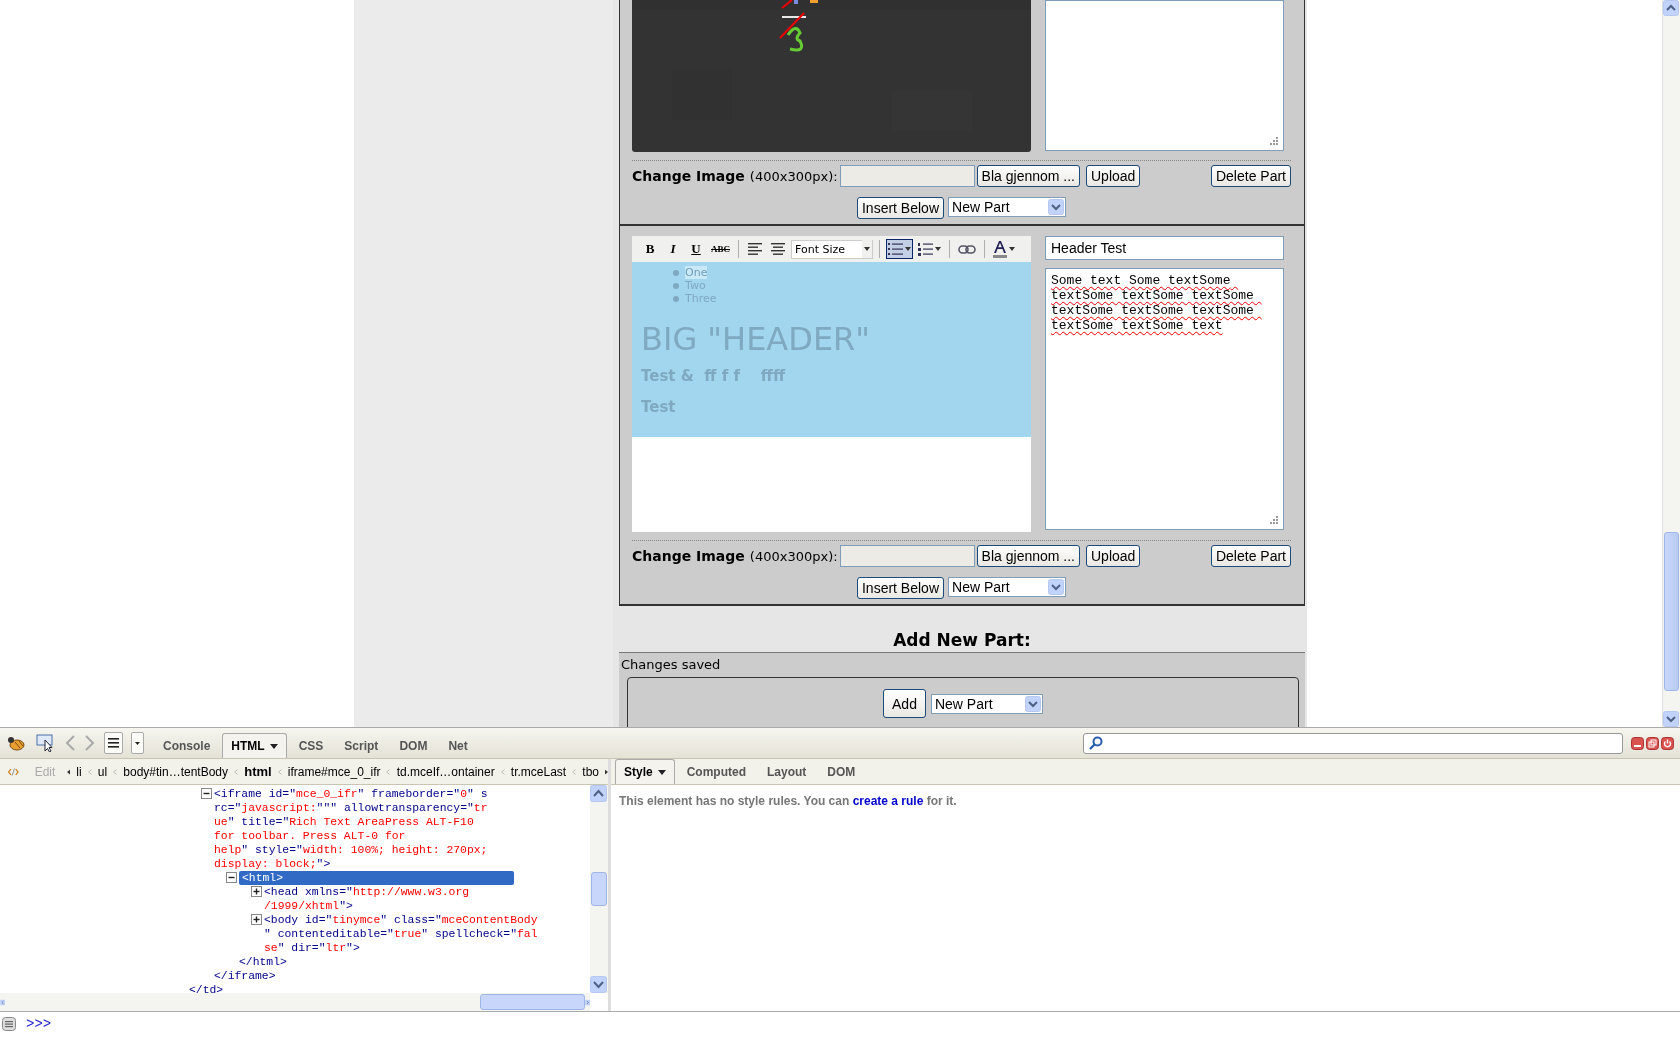 Image resolution: width=1680 pixels, height=1050 pixels. What do you see at coordinates (962, 640) in the screenshot?
I see `section-title: Add New Part:` at bounding box center [962, 640].